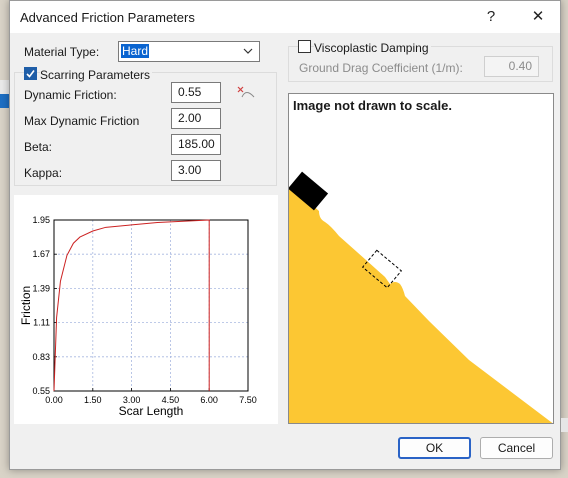 This screenshot has height=478, width=568. I want to click on y-tick-label: 1.11, so click(41, 323).